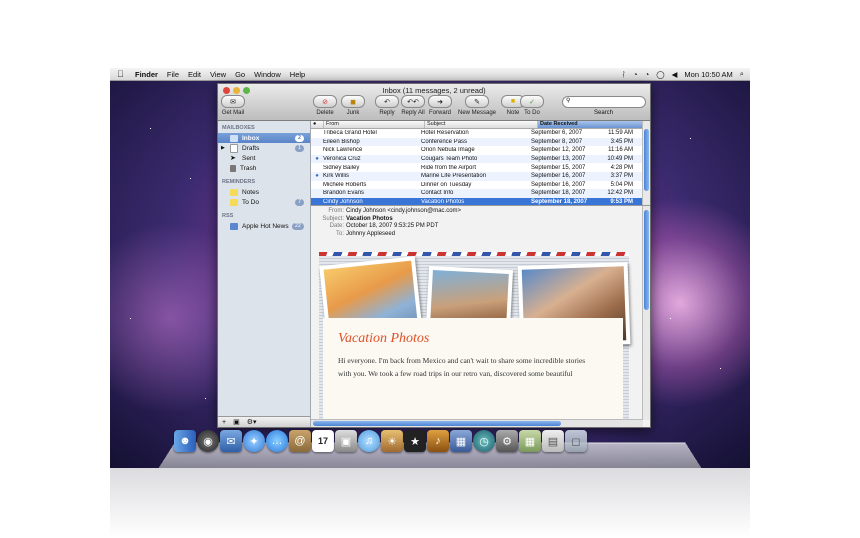  I want to click on imovie-icon: ★, so click(415, 441).